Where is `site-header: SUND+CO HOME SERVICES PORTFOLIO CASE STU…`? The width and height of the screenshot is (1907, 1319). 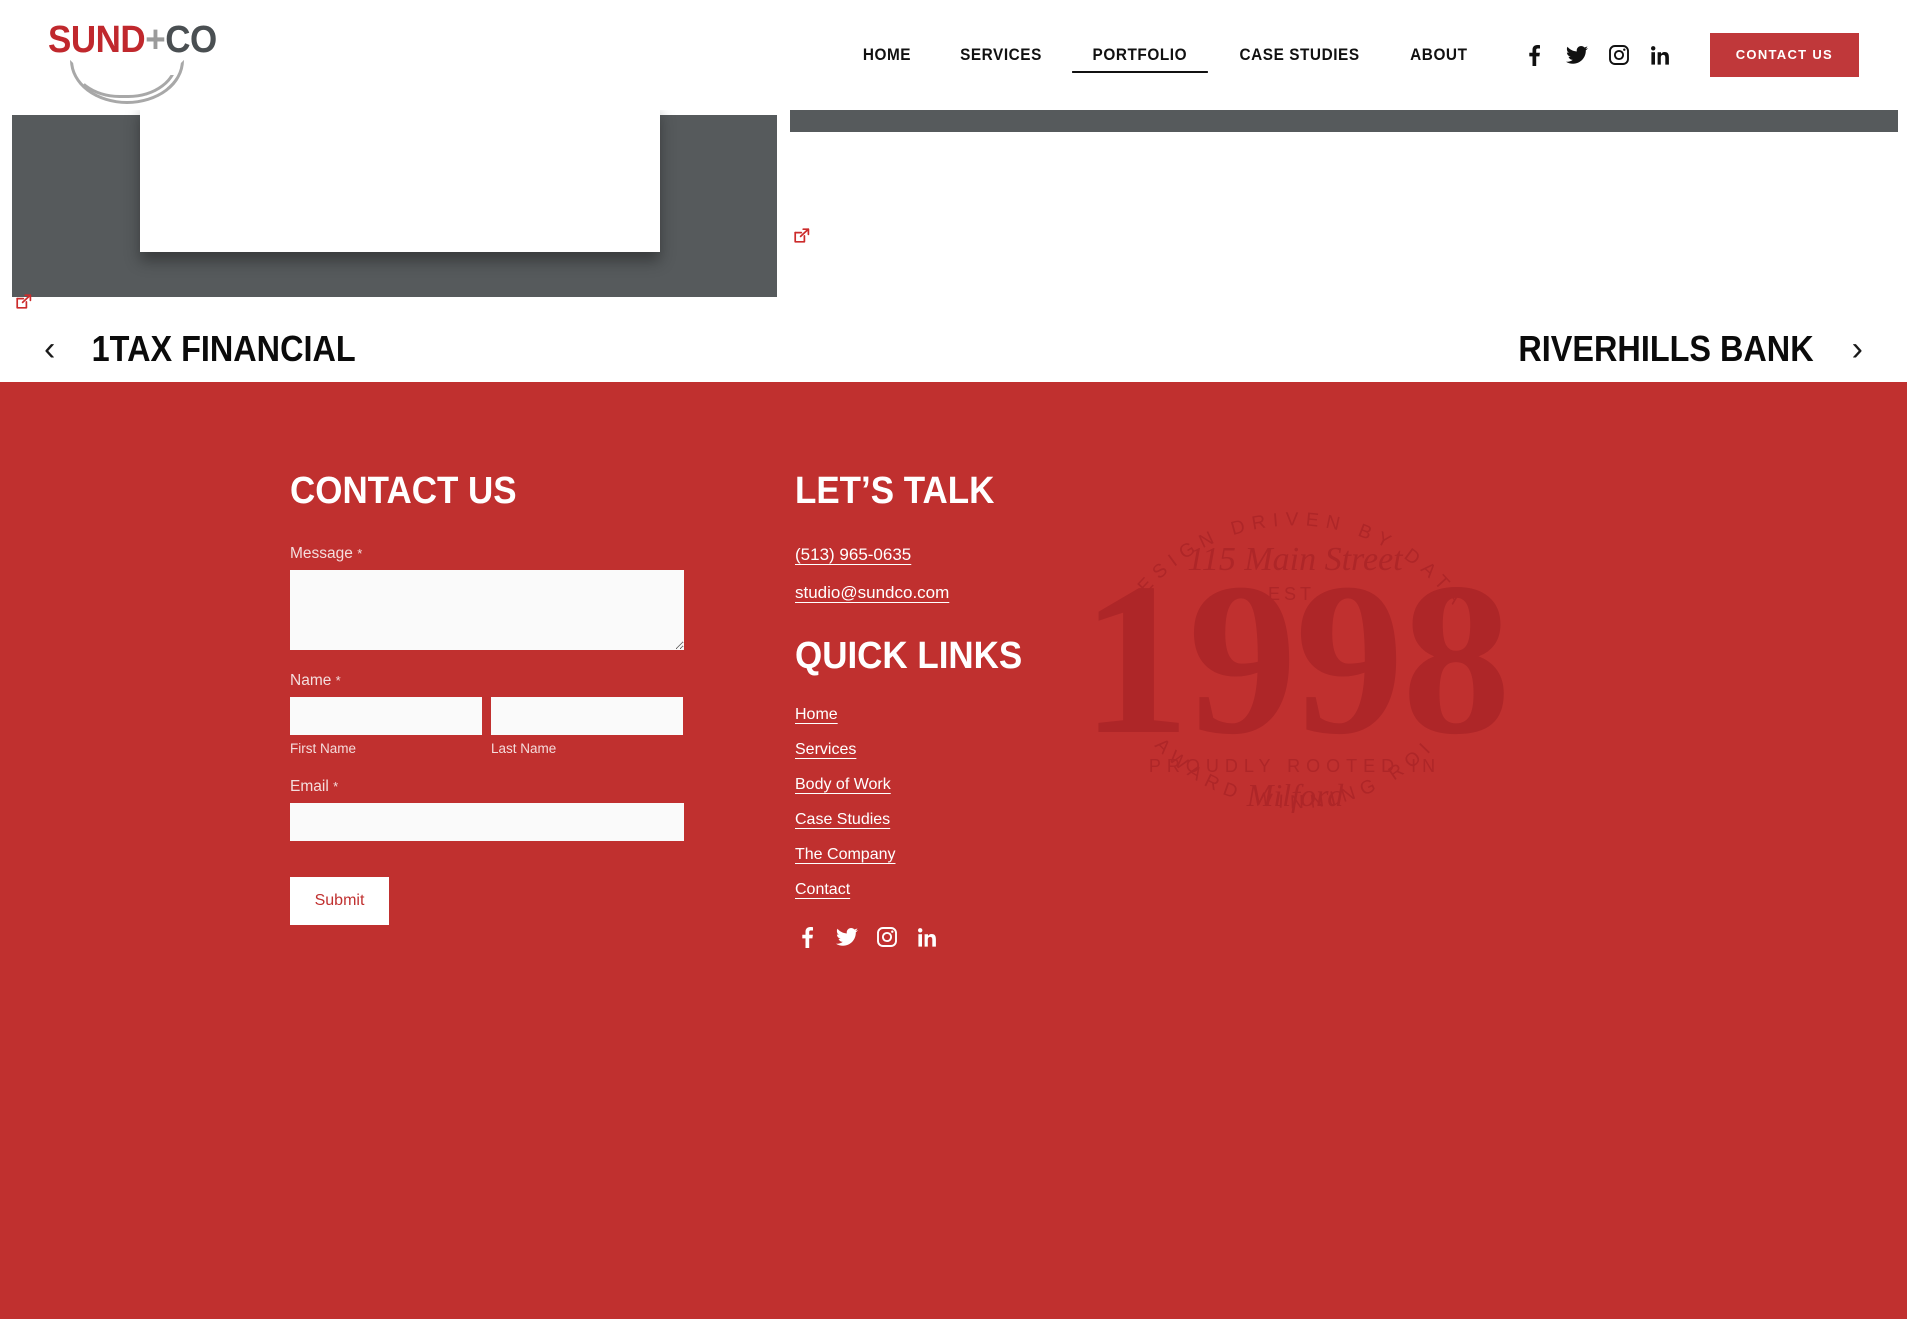 site-header: SUND+CO HOME SERVICES PORTFOLIO CASE STU… is located at coordinates (953, 55).